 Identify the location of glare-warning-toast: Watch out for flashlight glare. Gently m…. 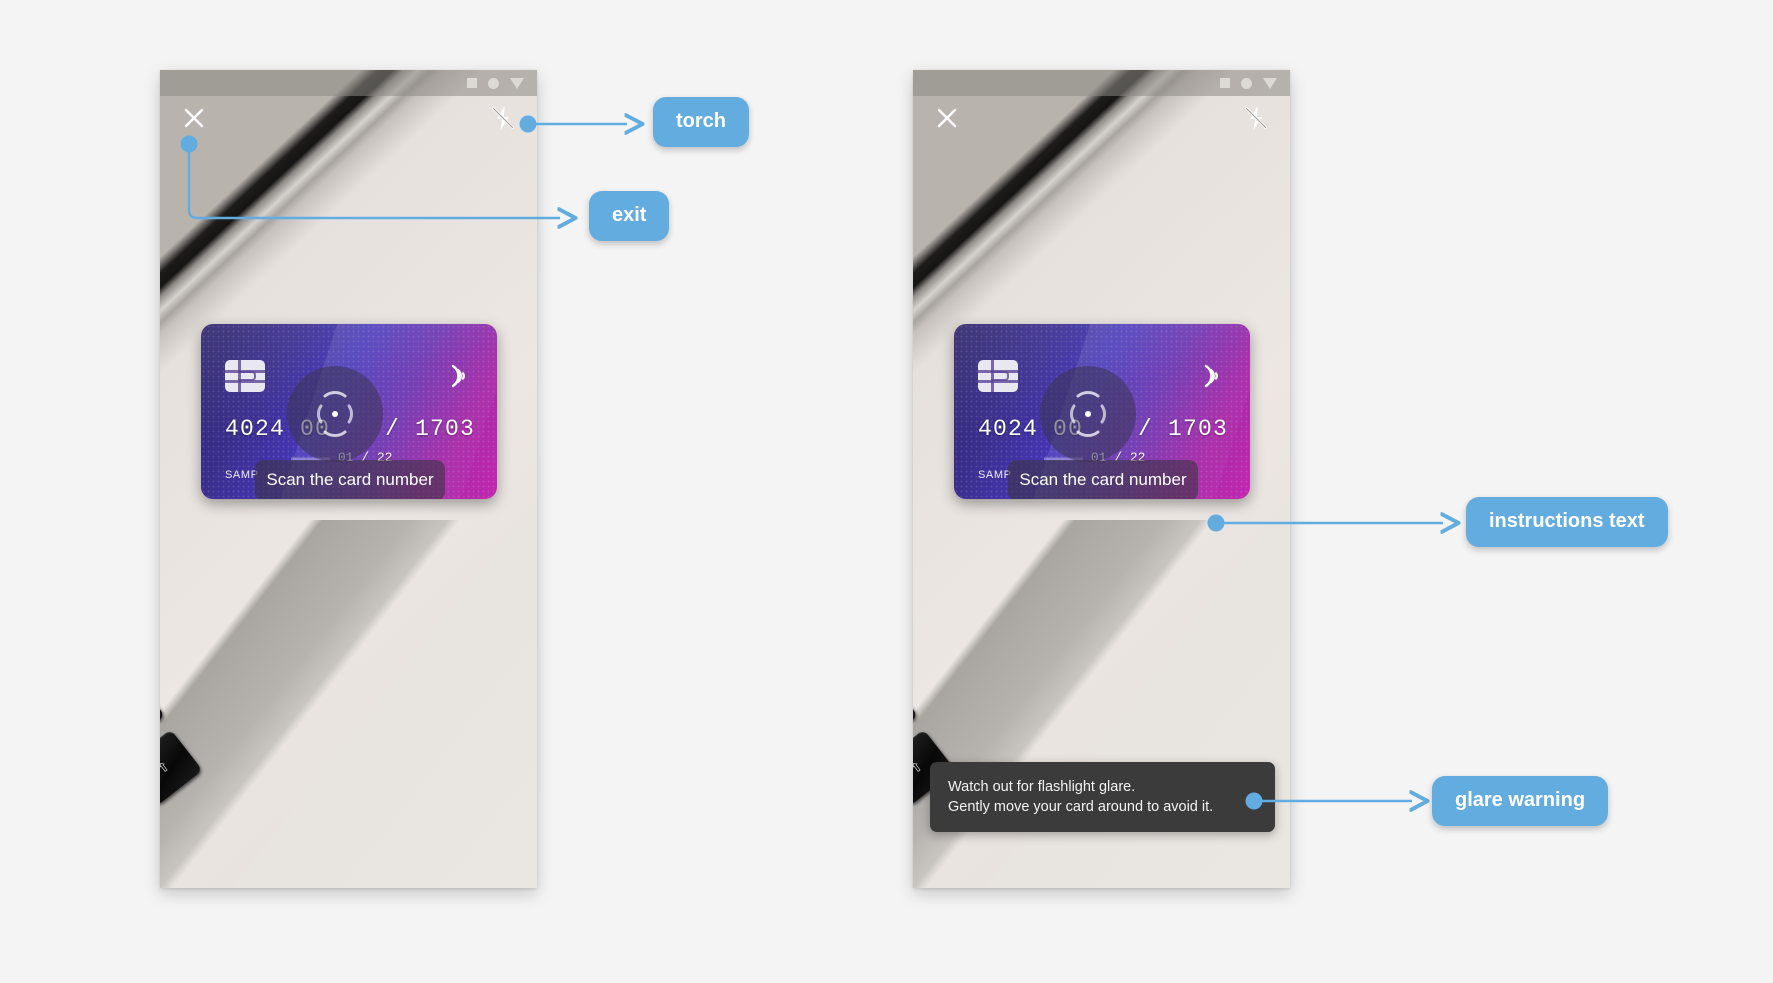
(1102, 797).